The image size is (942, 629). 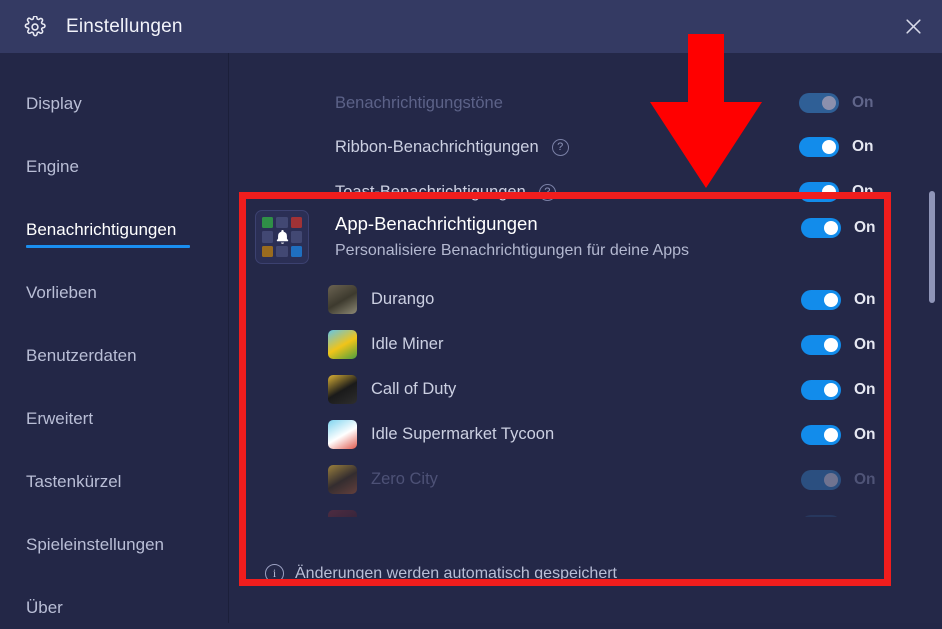 I want to click on app-row: Zero City On, so click(x=566, y=479).